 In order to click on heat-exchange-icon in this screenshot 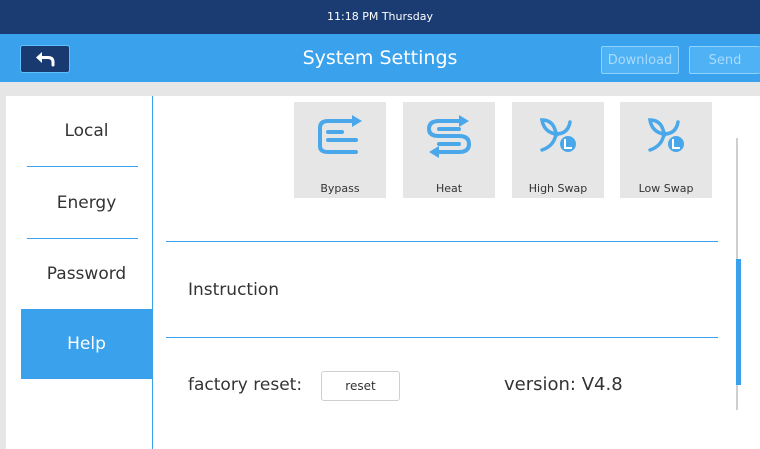, I will do `click(449, 136)`.